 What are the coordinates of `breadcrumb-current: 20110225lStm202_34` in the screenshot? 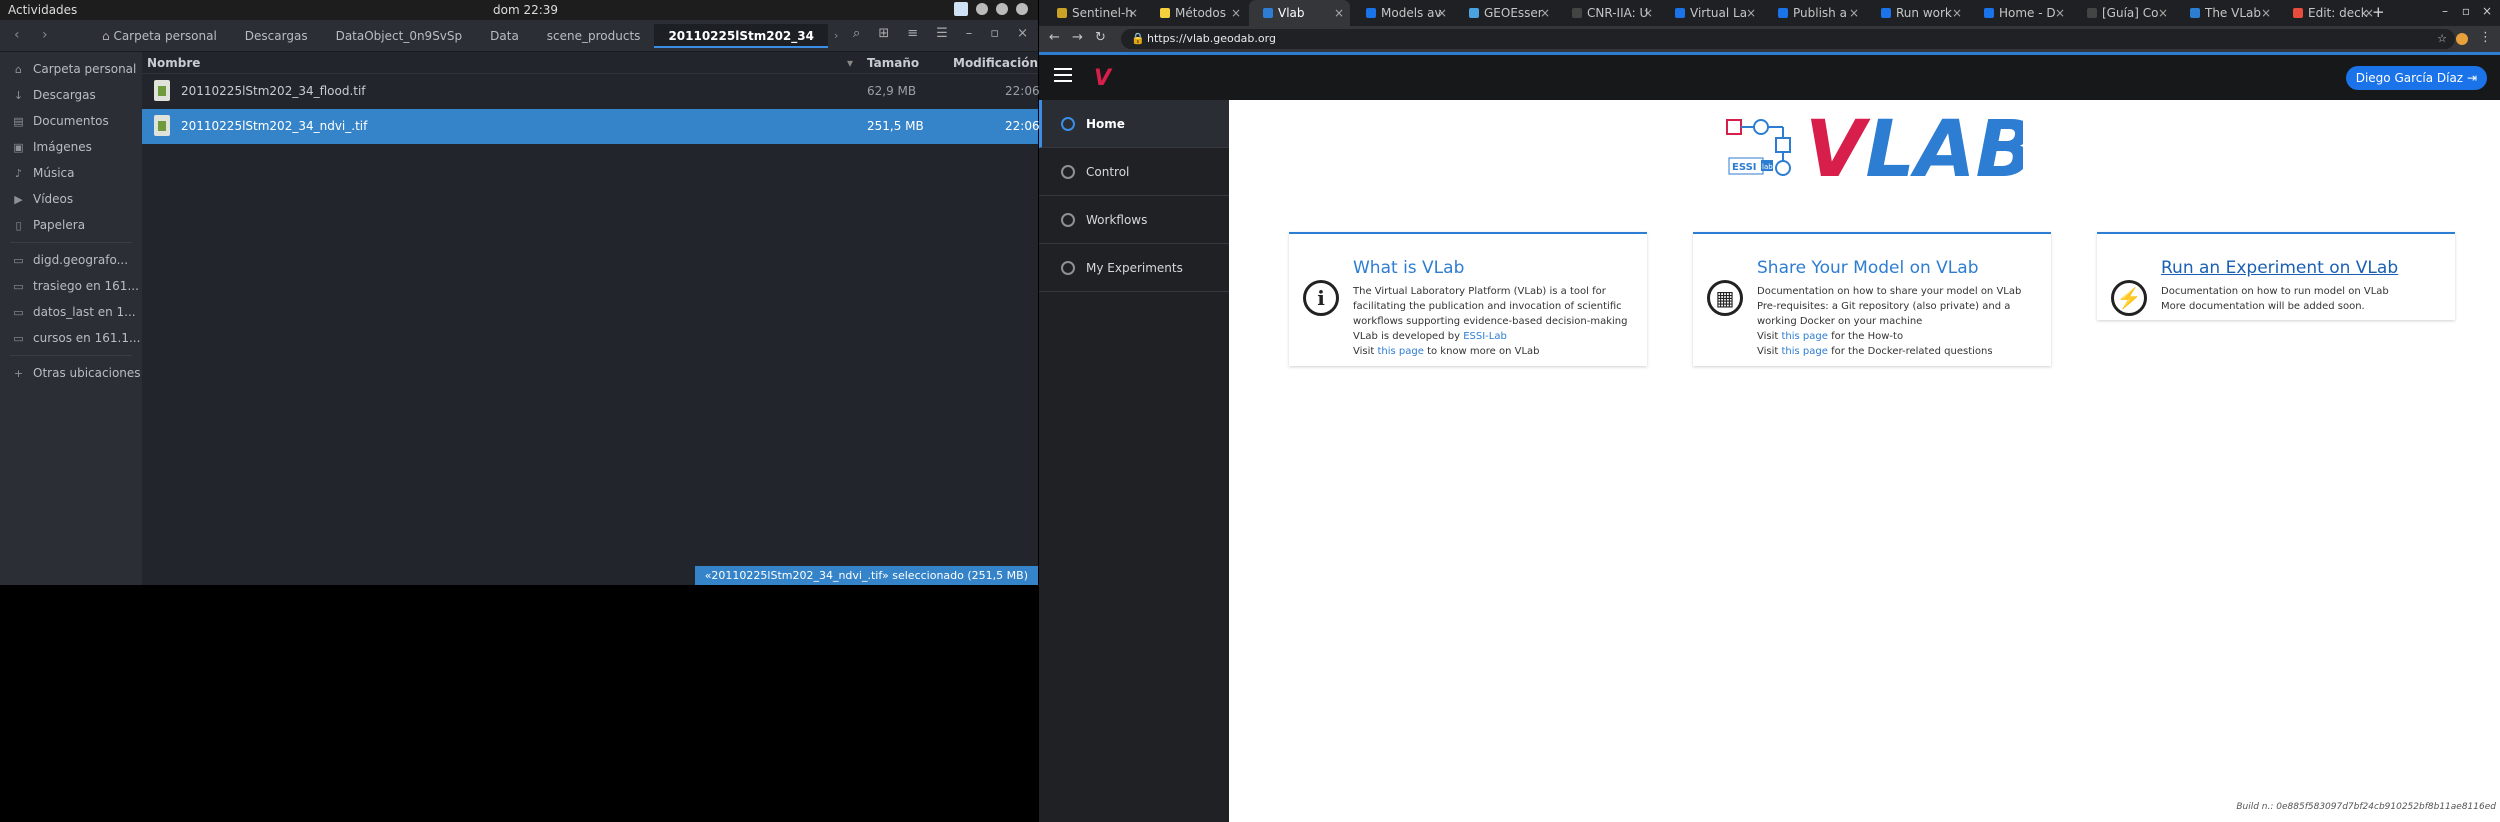 It's located at (741, 36).